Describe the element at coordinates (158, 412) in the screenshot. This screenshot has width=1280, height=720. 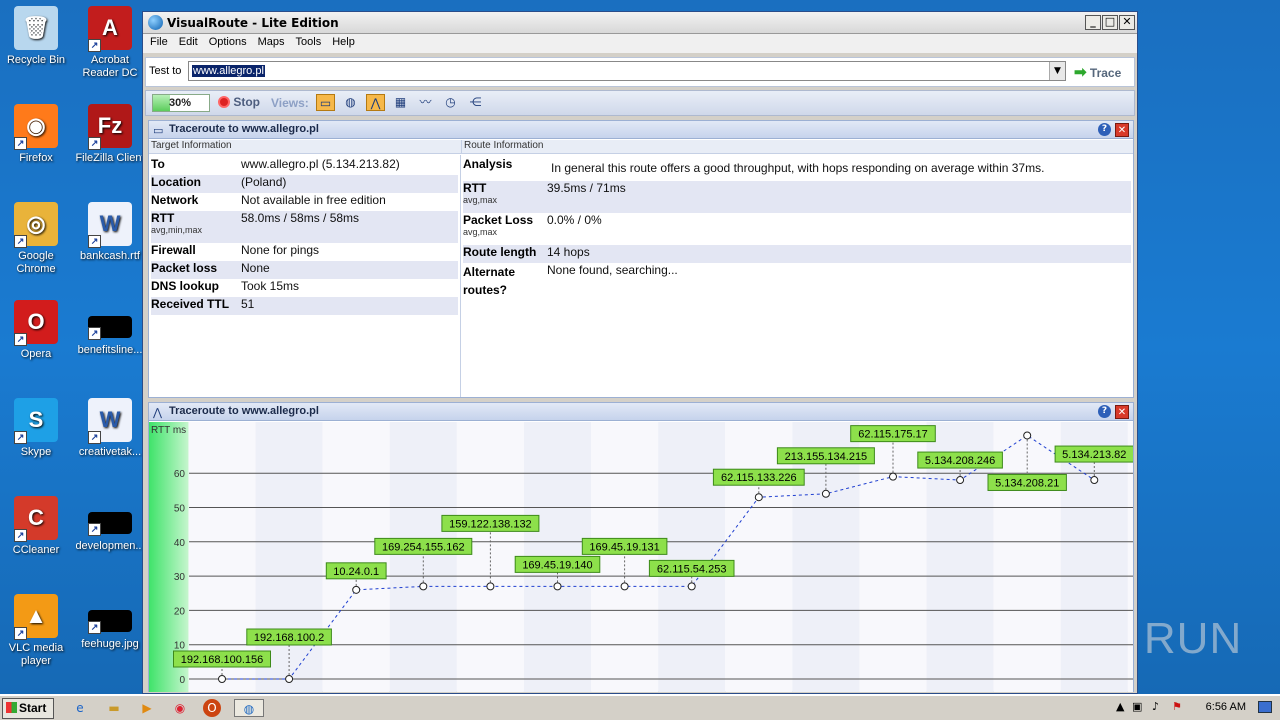
I see `graph-icon: ⋀` at that location.